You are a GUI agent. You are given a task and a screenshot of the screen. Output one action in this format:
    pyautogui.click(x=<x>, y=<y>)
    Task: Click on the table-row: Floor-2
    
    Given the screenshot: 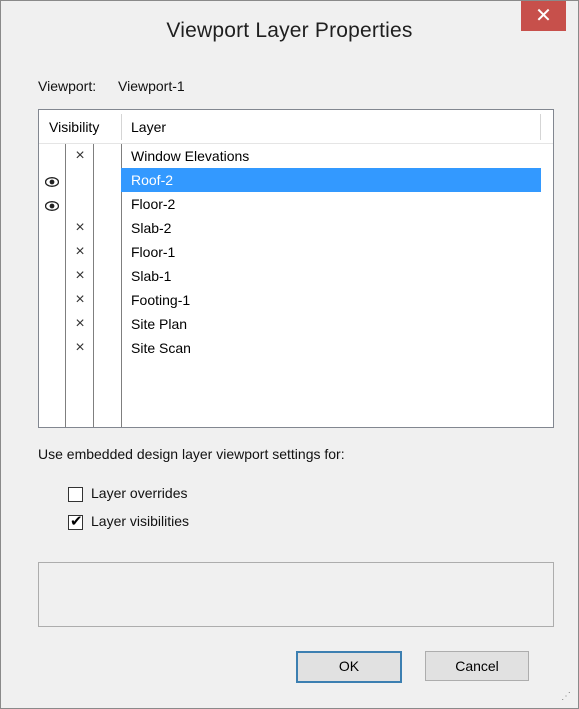 What is the action you would take?
    pyautogui.click(x=296, y=204)
    